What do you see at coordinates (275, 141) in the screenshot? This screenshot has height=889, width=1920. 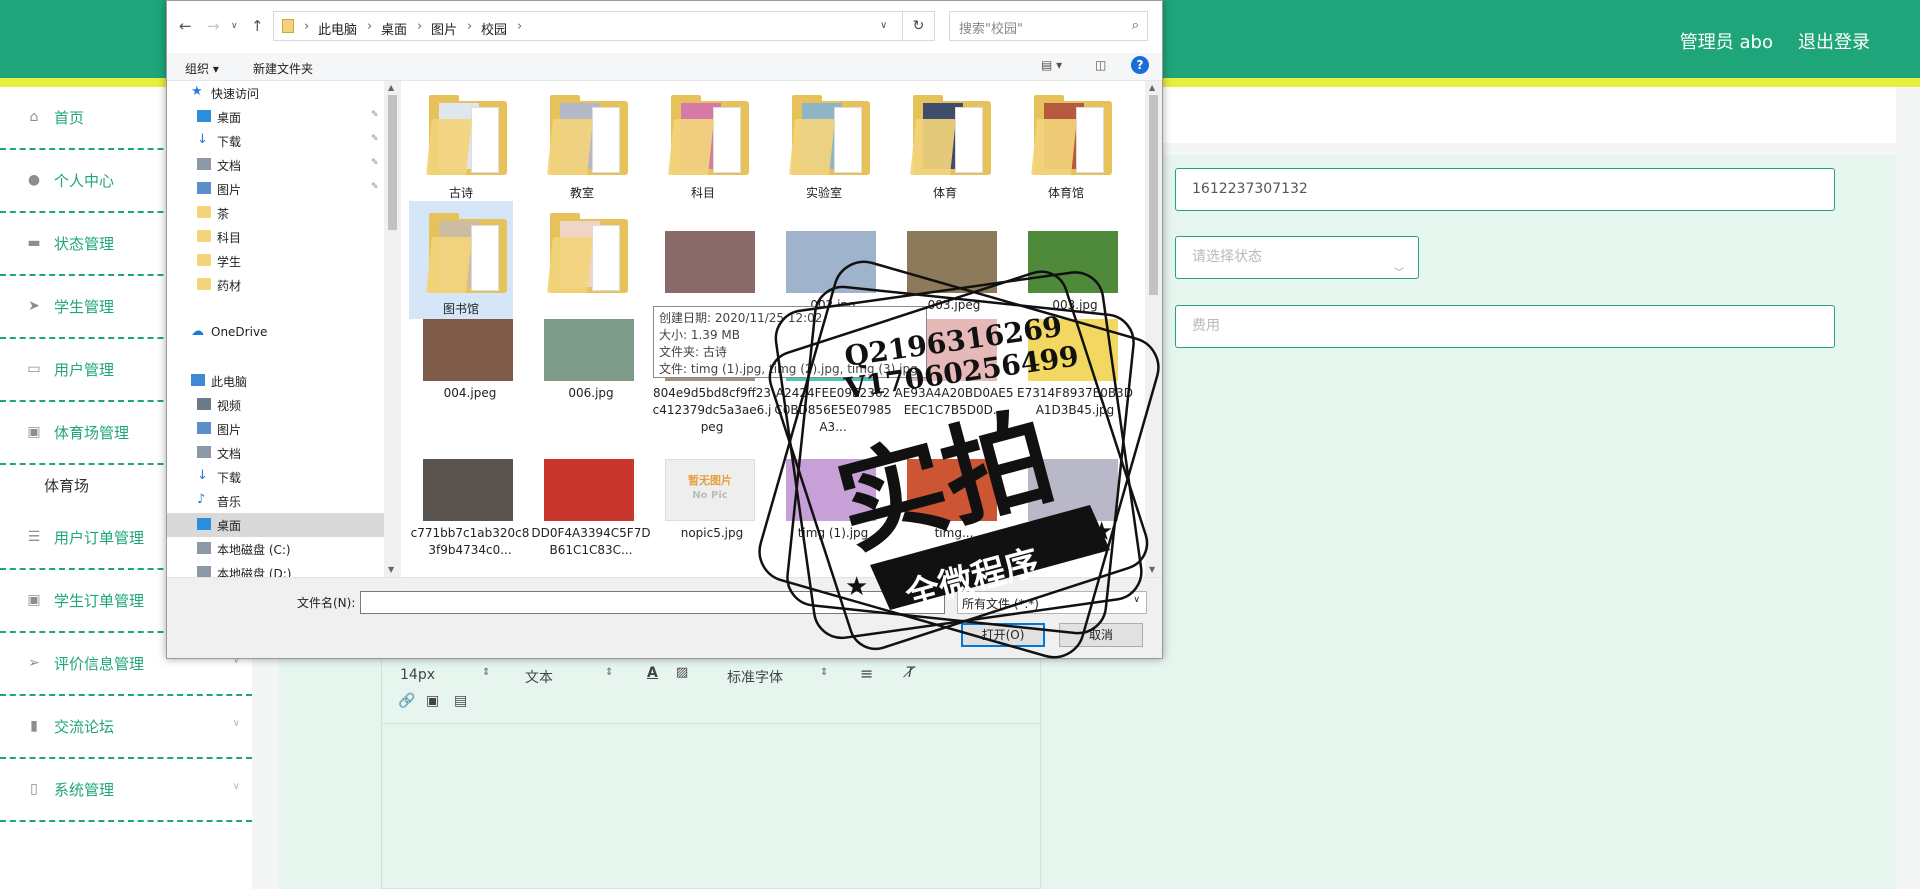 I see `tree-item: ↓ 下载 ✎` at bounding box center [275, 141].